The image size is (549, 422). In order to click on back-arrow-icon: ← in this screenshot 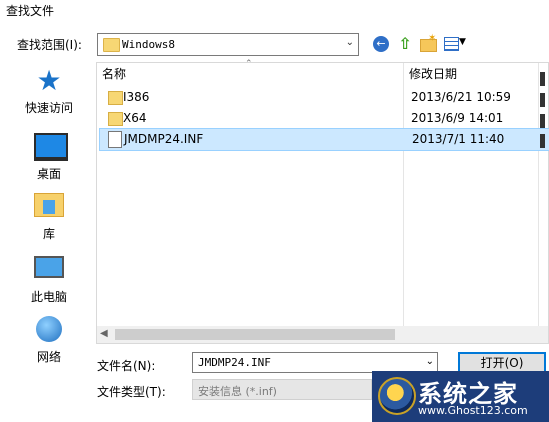, I will do `click(381, 44)`.